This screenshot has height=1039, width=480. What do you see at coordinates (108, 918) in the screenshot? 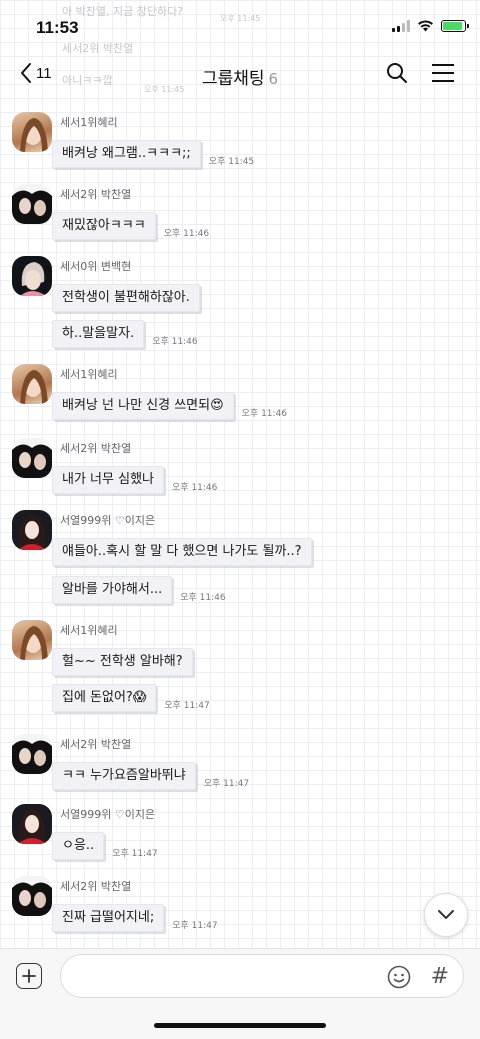
I see `message-bubble: 진짜 급떨어지네;` at bounding box center [108, 918].